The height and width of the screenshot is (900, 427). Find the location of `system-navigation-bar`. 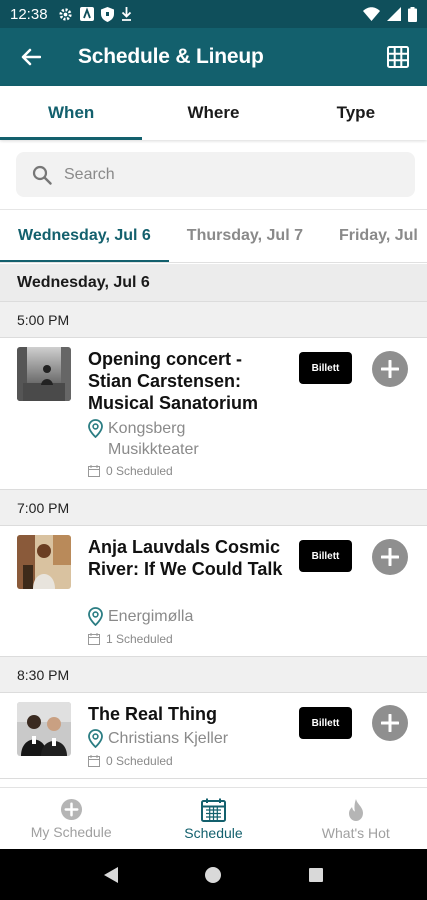

system-navigation-bar is located at coordinates (213, 874).